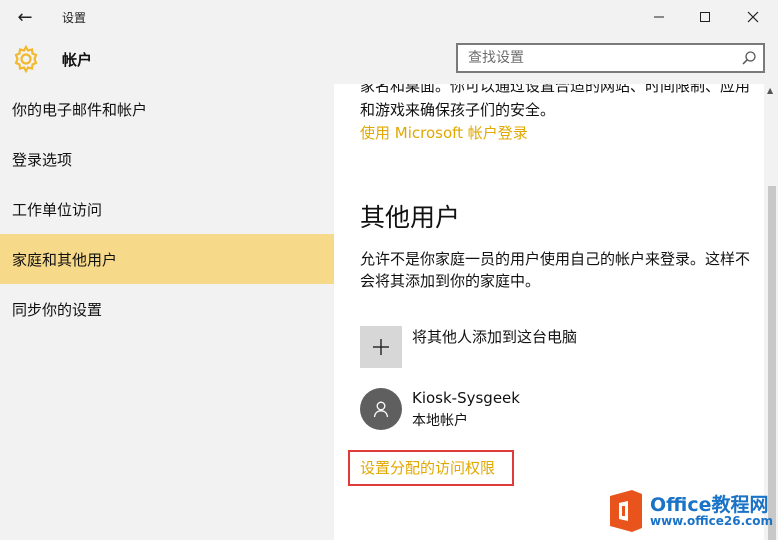 Image resolution: width=778 pixels, height=540 pixels. What do you see at coordinates (167, 159) in the screenshot?
I see `sidebar-item-sign-in-options: 登录选项` at bounding box center [167, 159].